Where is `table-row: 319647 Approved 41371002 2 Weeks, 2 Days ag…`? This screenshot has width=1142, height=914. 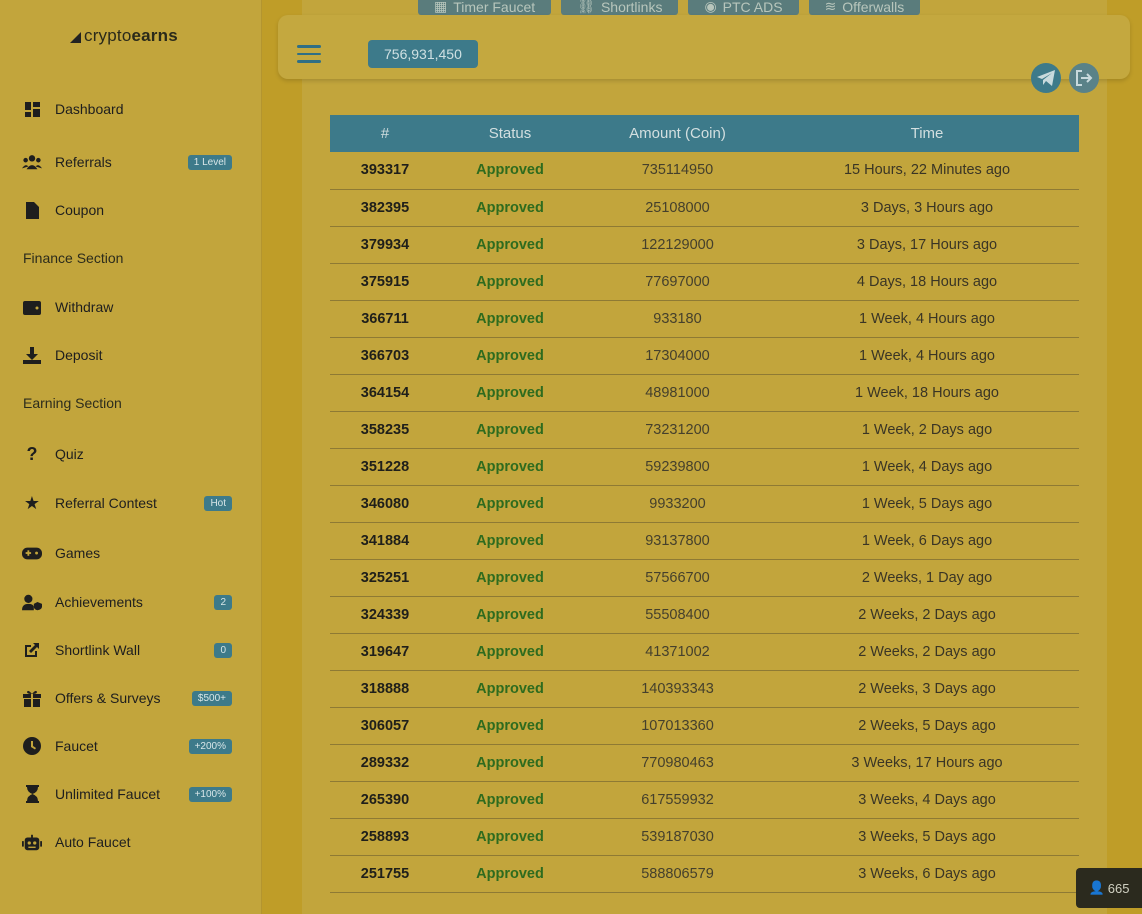 table-row: 319647 Approved 41371002 2 Weeks, 2 Days ag… is located at coordinates (704, 652).